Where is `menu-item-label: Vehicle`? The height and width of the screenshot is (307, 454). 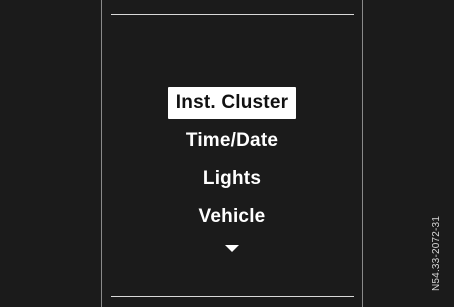
menu-item-label: Vehicle is located at coordinates (232, 216).